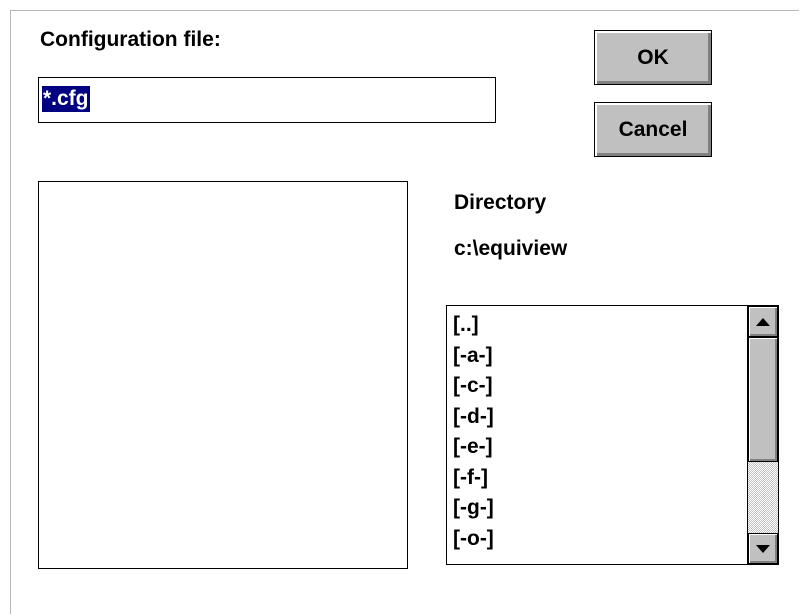  I want to click on scroll-down-button, so click(763, 548).